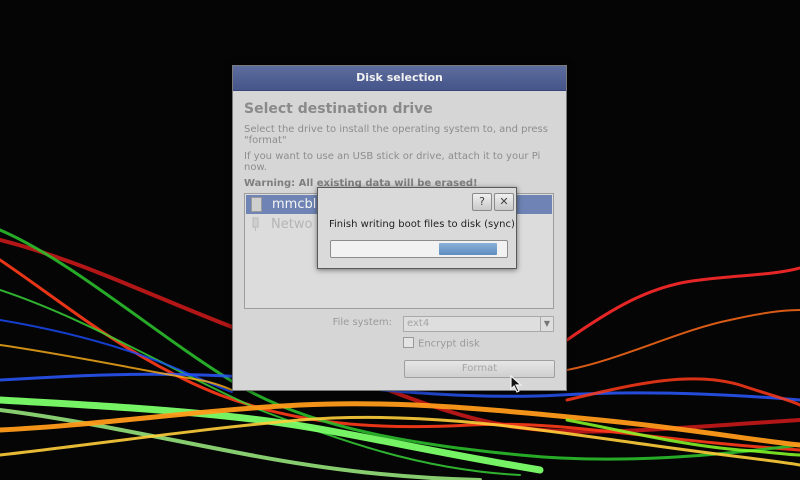 This screenshot has width=800, height=480. I want to click on help-button: ?, so click(482, 202).